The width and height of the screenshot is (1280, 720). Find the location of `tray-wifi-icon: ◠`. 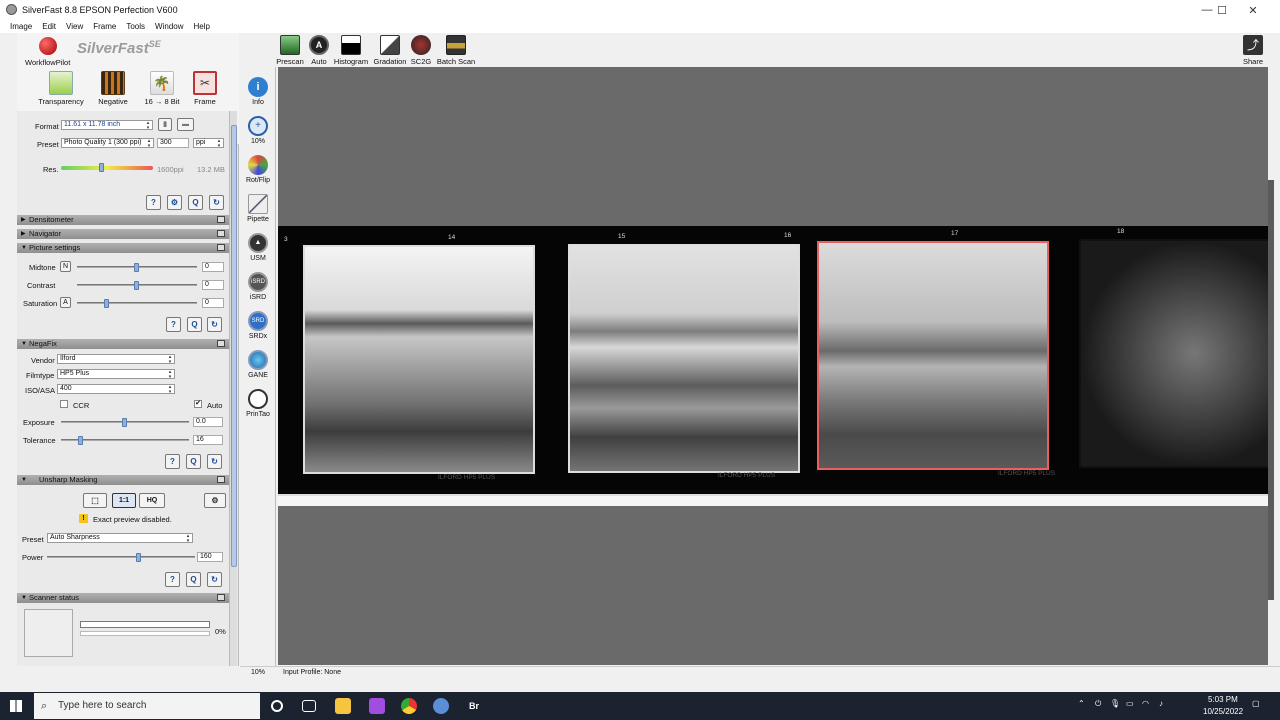

tray-wifi-icon: ◠ is located at coordinates (1145, 703).